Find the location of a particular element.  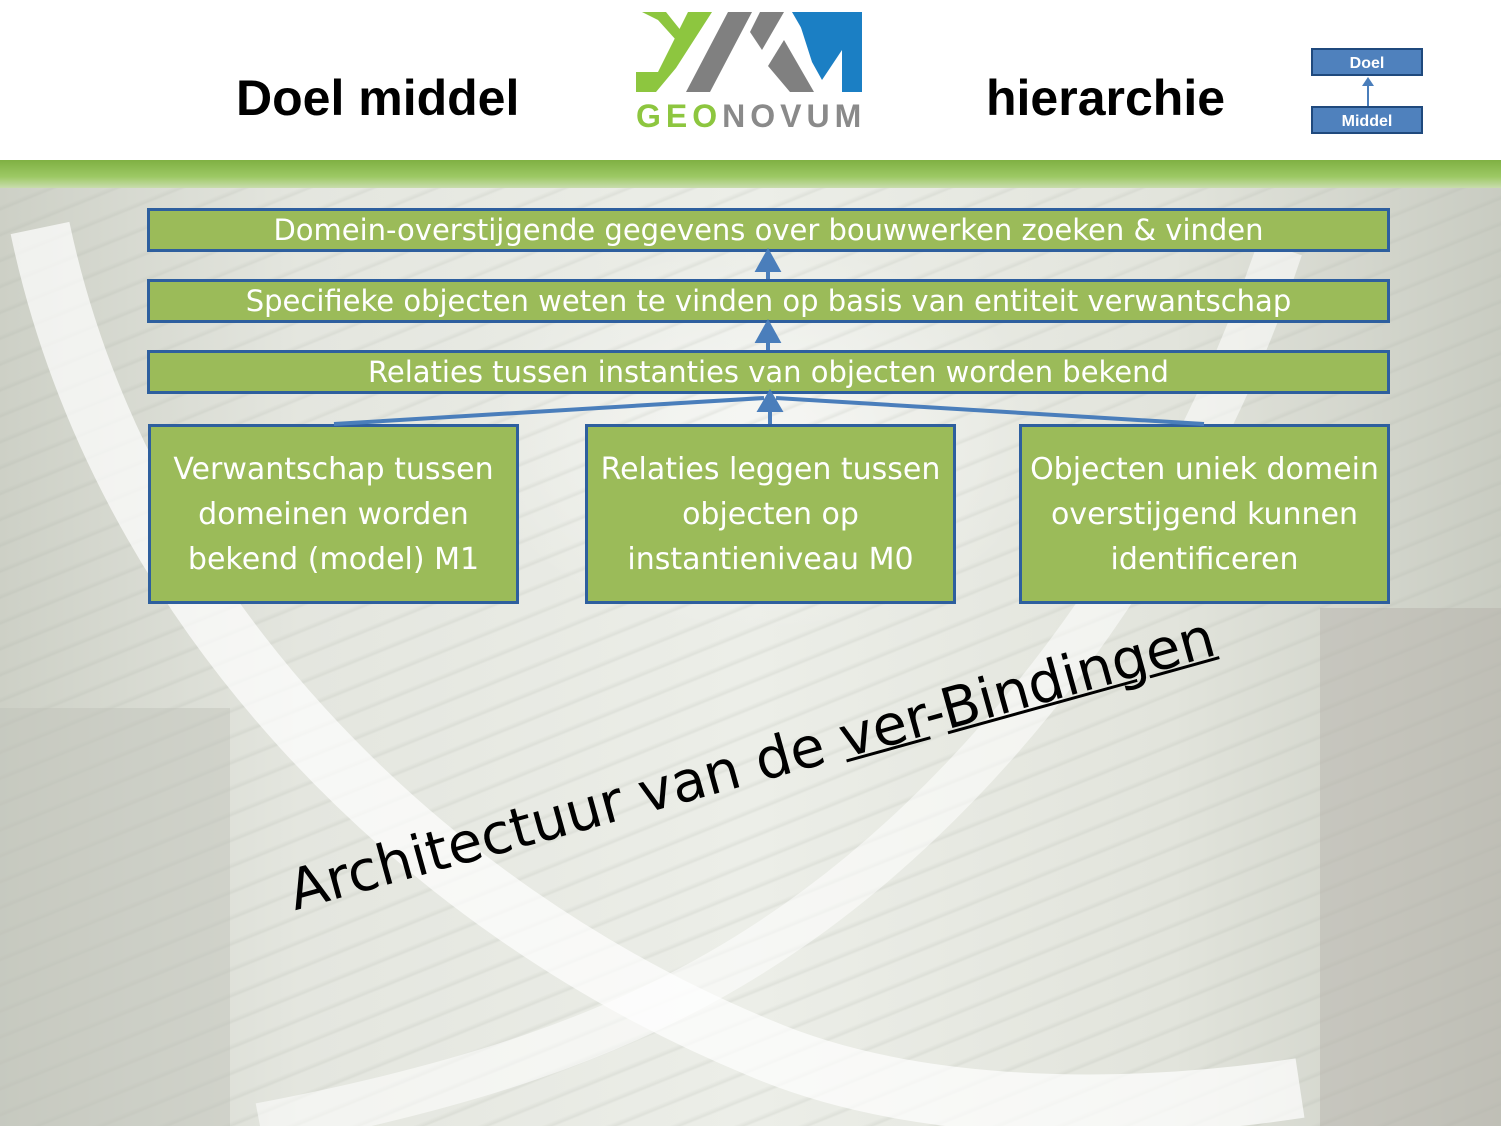

green-divider-band is located at coordinates (750, 174).